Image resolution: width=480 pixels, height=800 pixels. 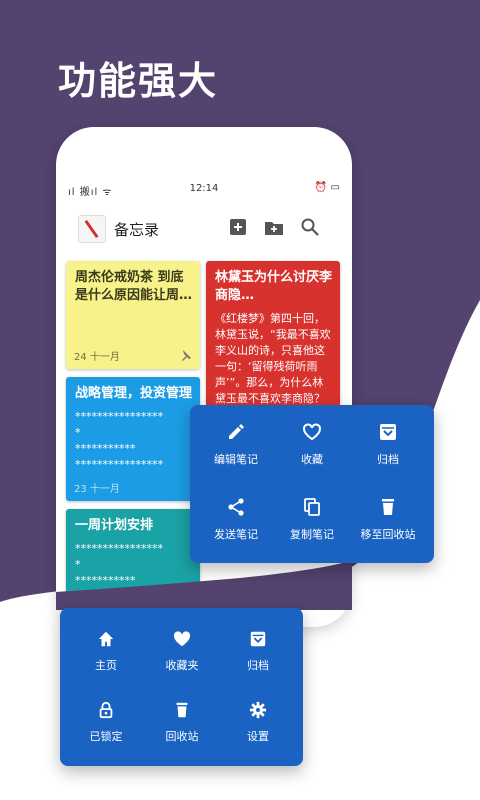 What do you see at coordinates (327, 187) in the screenshot?
I see `alarm-battery-status: ⏰ ▭` at bounding box center [327, 187].